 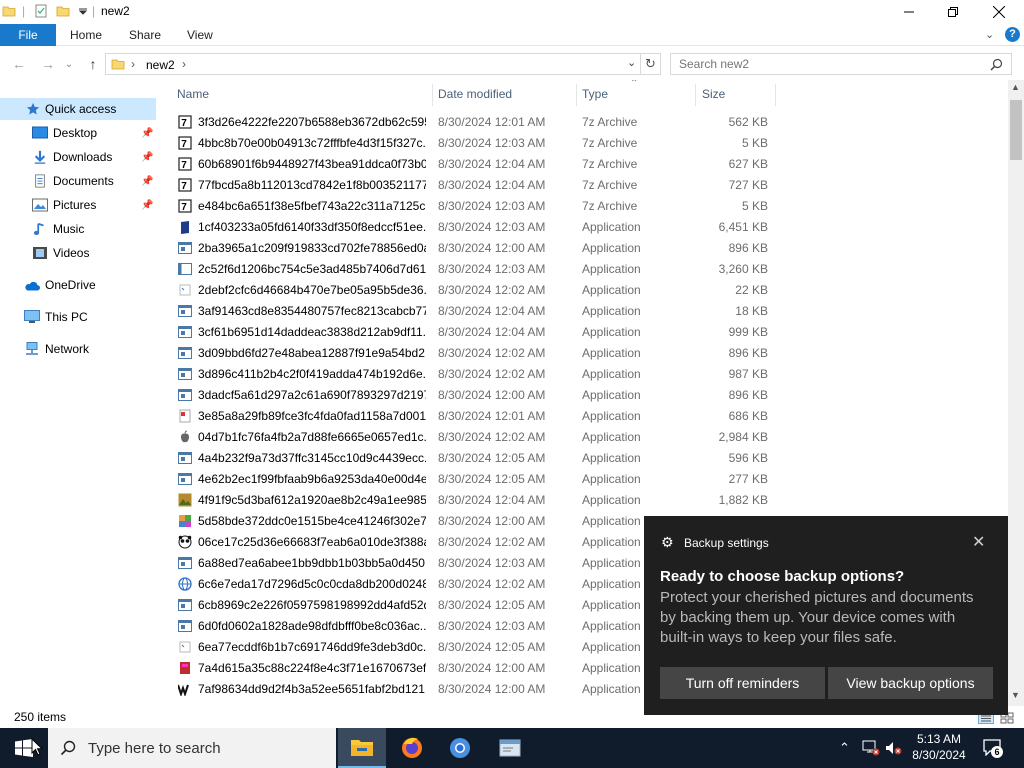 What do you see at coordinates (362, 748) in the screenshot?
I see `taskbar-file-explorer` at bounding box center [362, 748].